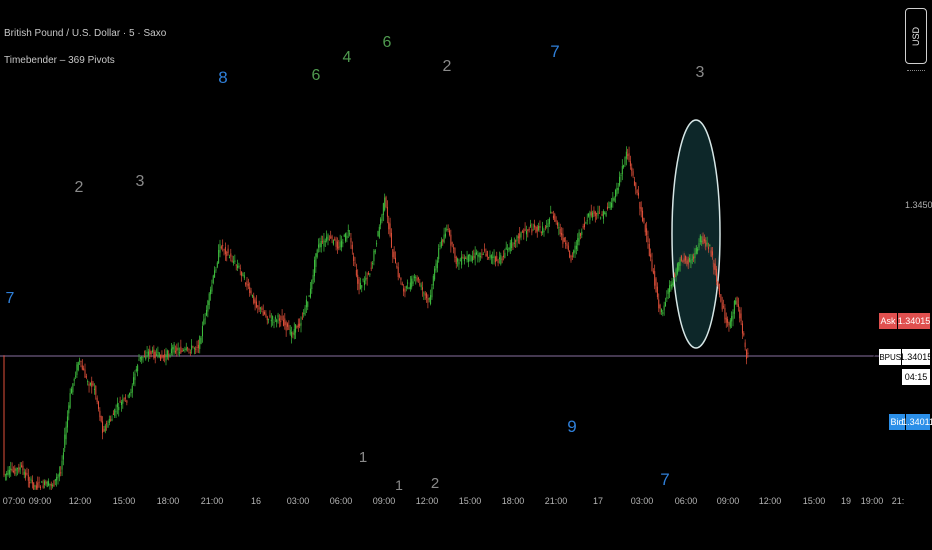  What do you see at coordinates (384, 501) in the screenshot?
I see `time-tick-label: 09:00` at bounding box center [384, 501].